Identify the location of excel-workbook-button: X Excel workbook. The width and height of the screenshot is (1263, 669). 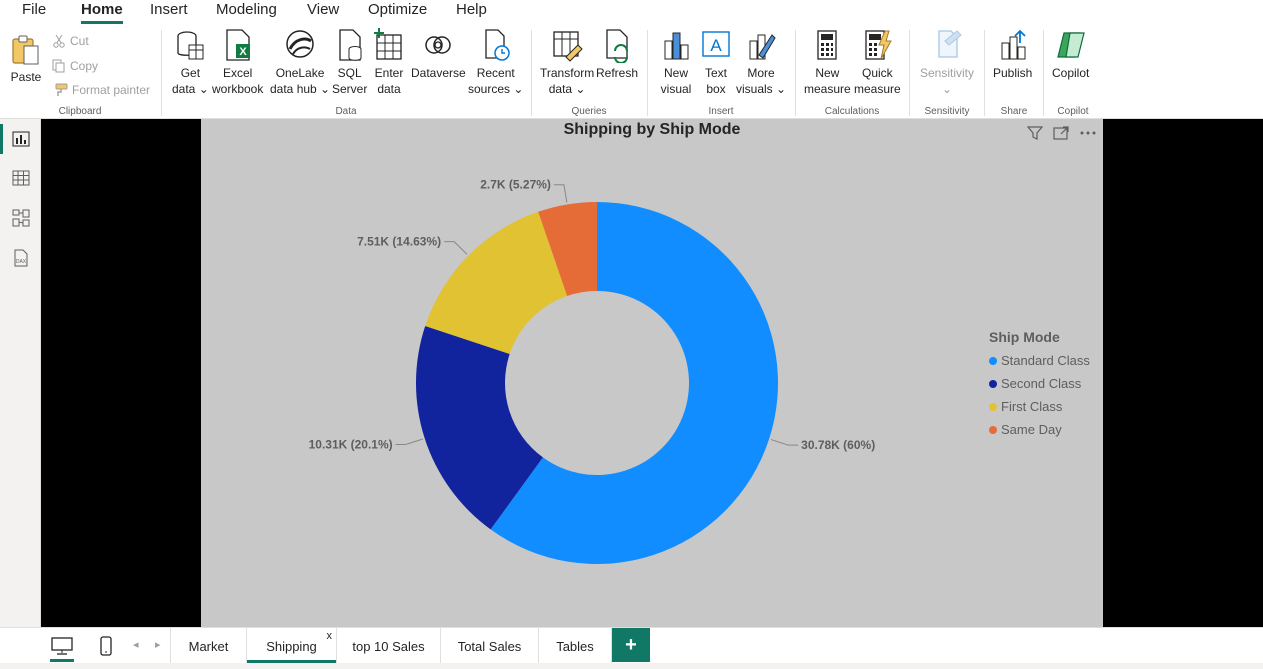
(237, 62).